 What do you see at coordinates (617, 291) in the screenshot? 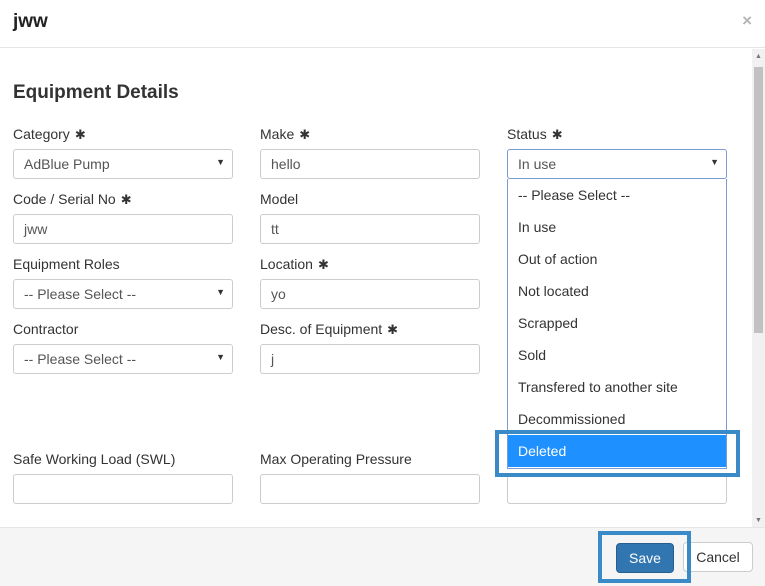
I see `status-option: Not located` at bounding box center [617, 291].